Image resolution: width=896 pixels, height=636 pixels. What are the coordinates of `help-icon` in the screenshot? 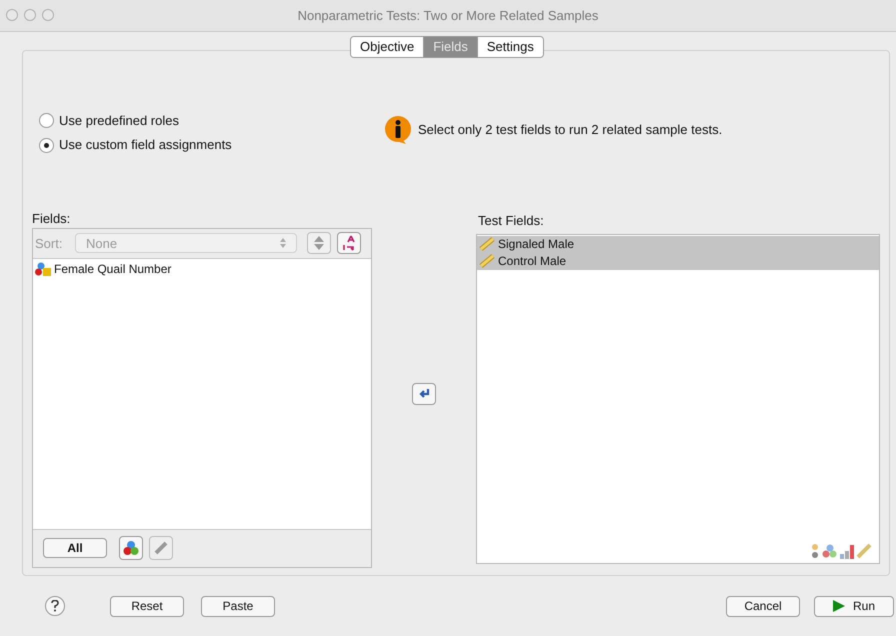 It's located at (55, 606).